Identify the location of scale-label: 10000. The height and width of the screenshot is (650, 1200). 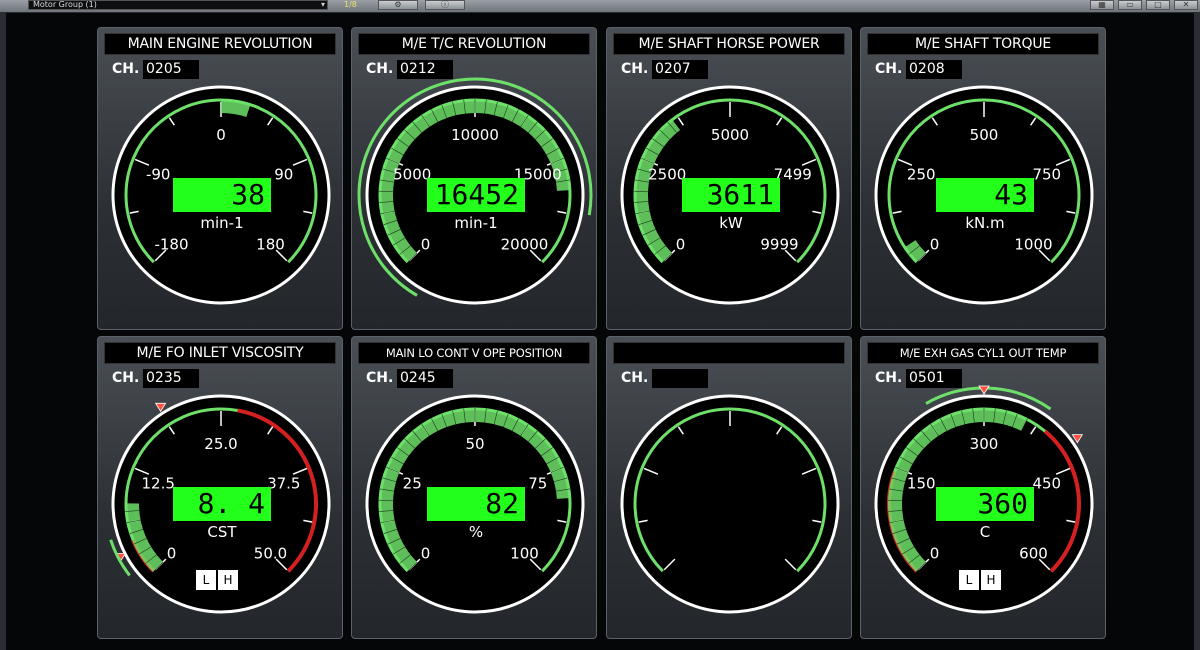
(475, 135).